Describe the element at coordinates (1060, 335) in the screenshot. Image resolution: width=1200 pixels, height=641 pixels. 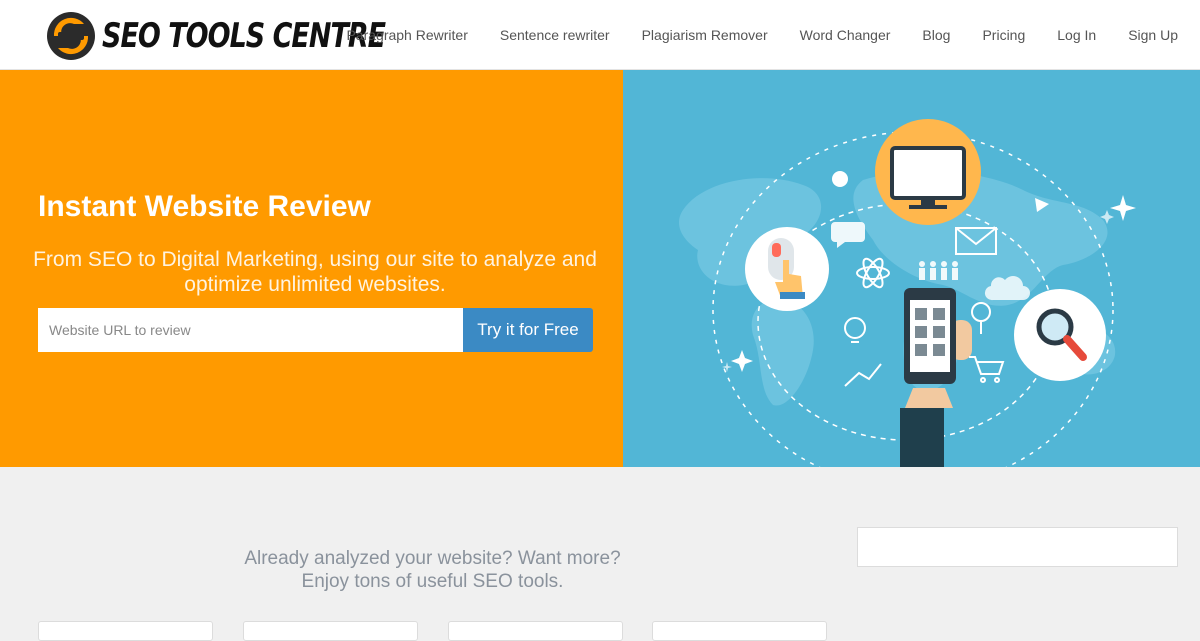
I see `magnifier-icon` at that location.